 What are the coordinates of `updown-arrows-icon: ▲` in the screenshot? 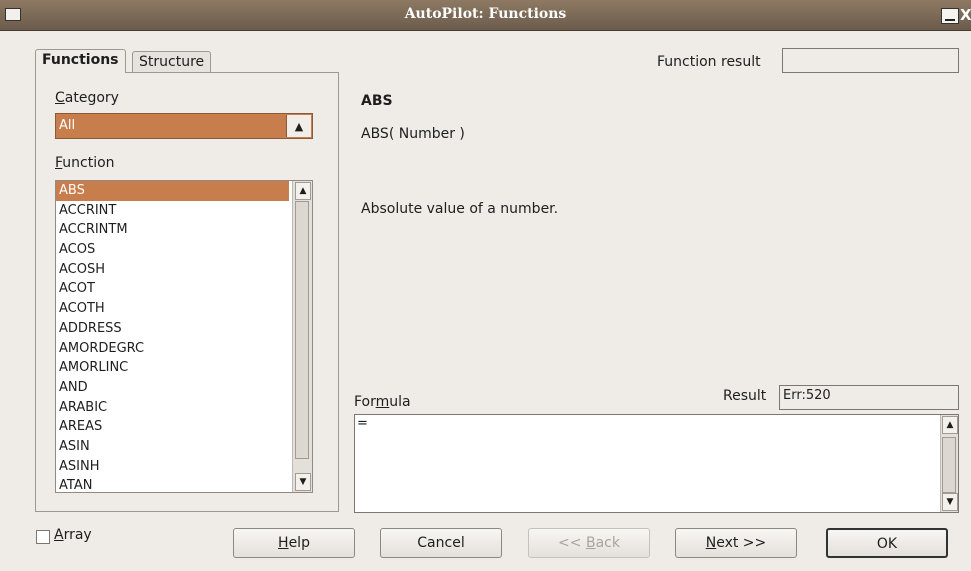 It's located at (298, 126).